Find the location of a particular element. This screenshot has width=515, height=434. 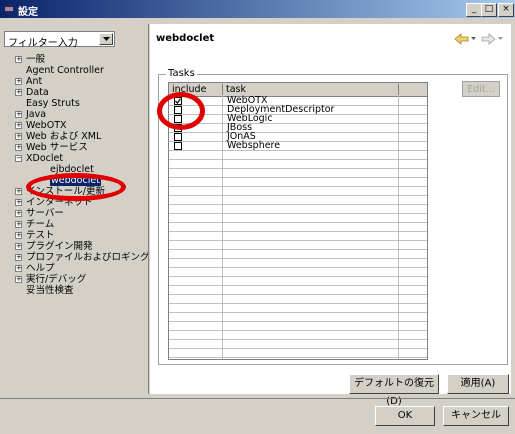

minimize-button: _ is located at coordinates (474, 10).